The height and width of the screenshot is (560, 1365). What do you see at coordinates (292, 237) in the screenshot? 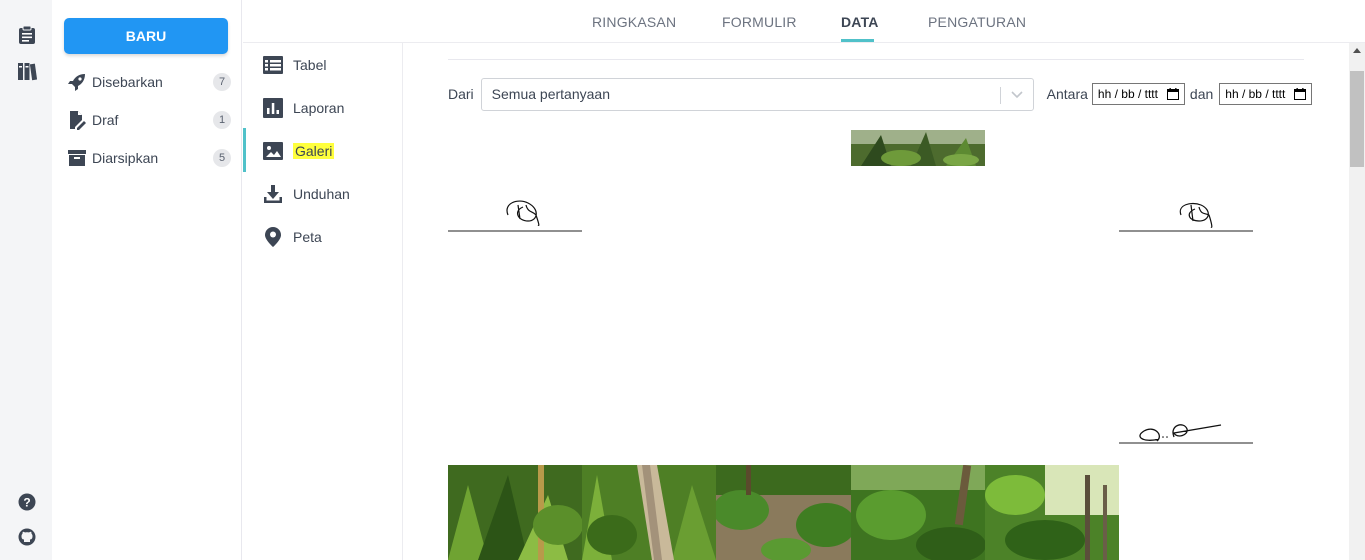
I see `subnav-item-map: Peta` at bounding box center [292, 237].